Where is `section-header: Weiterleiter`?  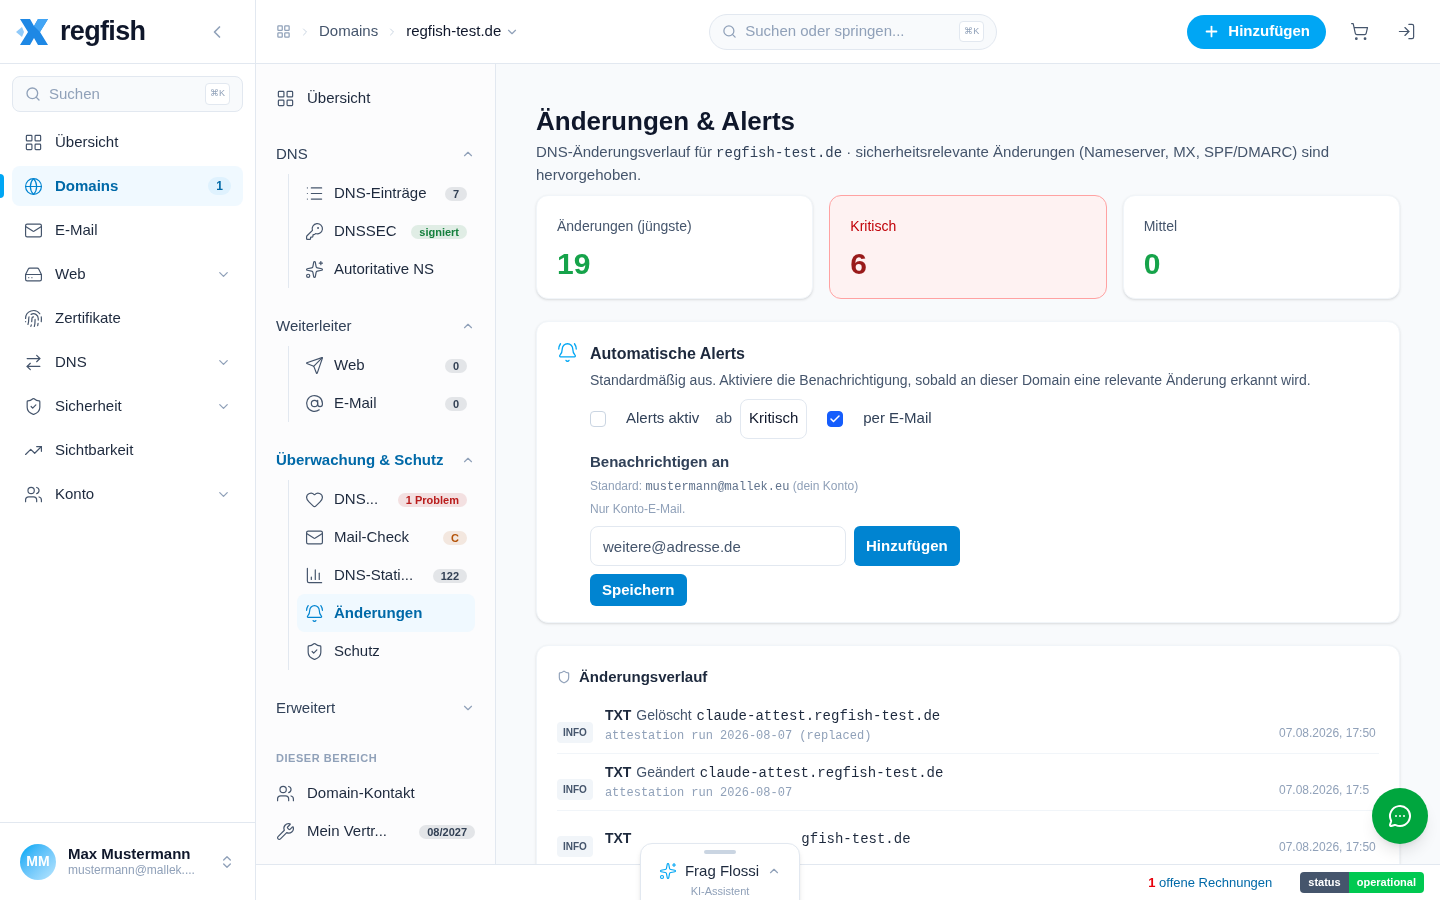
section-header: Weiterleiter is located at coordinates (375, 326).